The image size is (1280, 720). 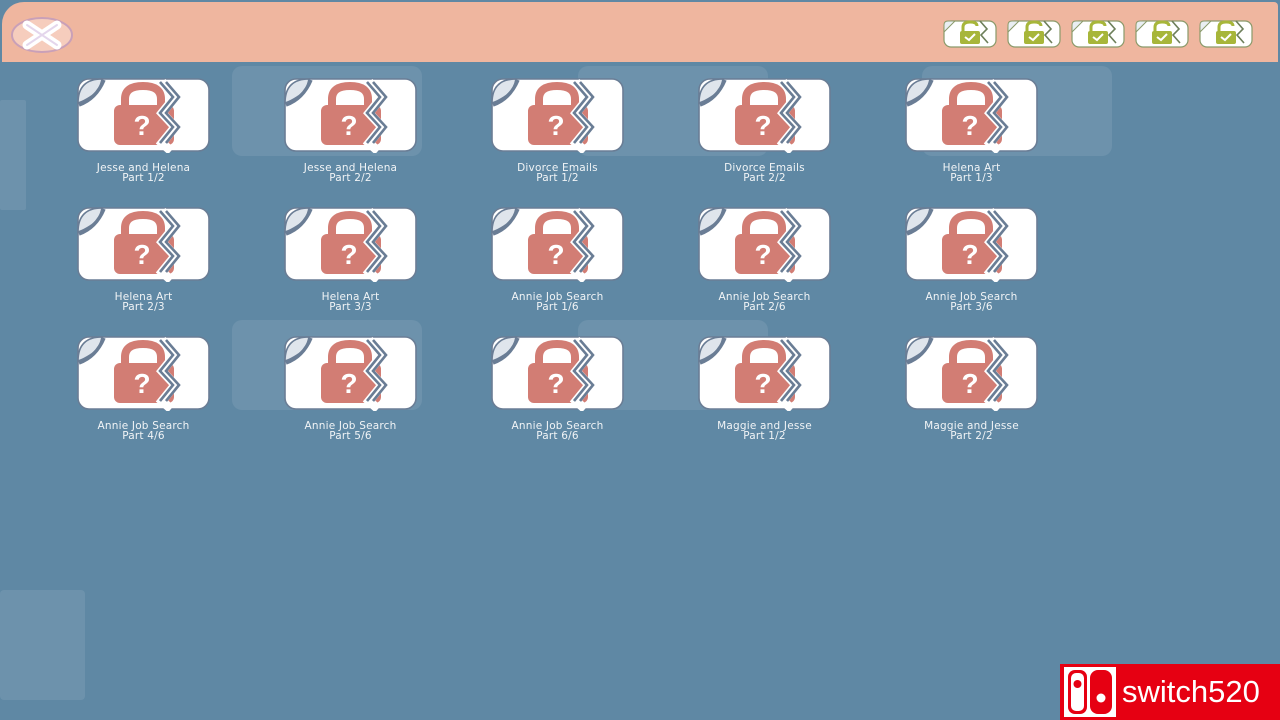 I want to click on file-part: Part 3/3, so click(x=350, y=307).